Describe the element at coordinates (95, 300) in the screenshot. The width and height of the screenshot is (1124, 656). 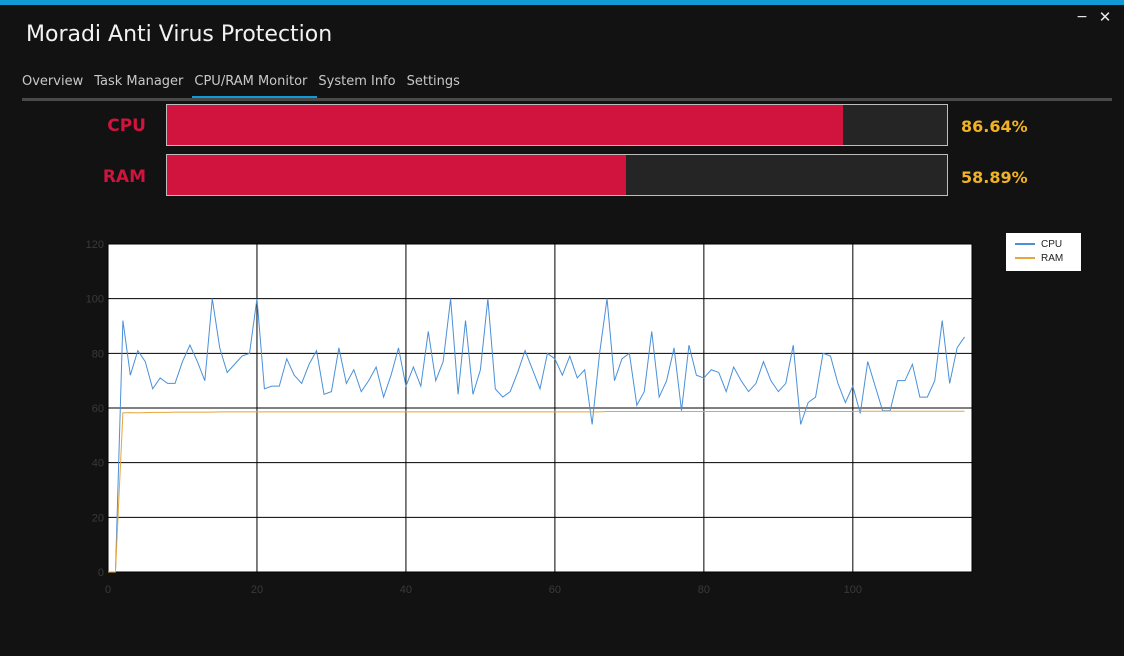
I see `y-tick-label: 100` at that location.